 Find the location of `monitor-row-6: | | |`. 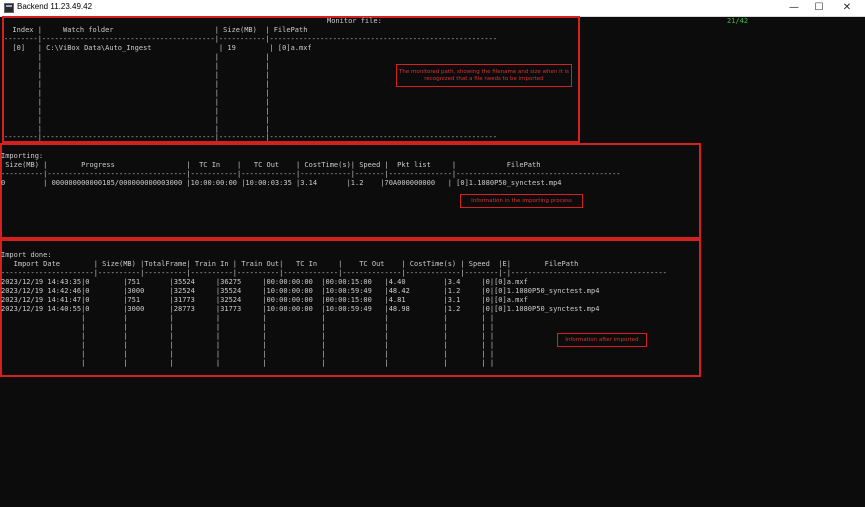

monitor-row-6: | | | is located at coordinates (137, 102).